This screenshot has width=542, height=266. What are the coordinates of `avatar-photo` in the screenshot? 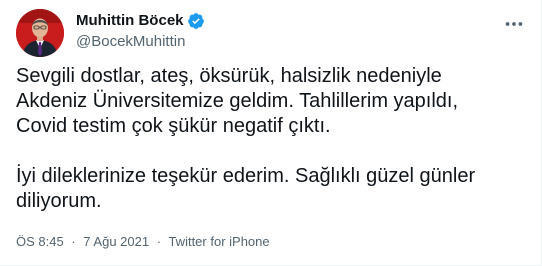 It's located at (40, 33).